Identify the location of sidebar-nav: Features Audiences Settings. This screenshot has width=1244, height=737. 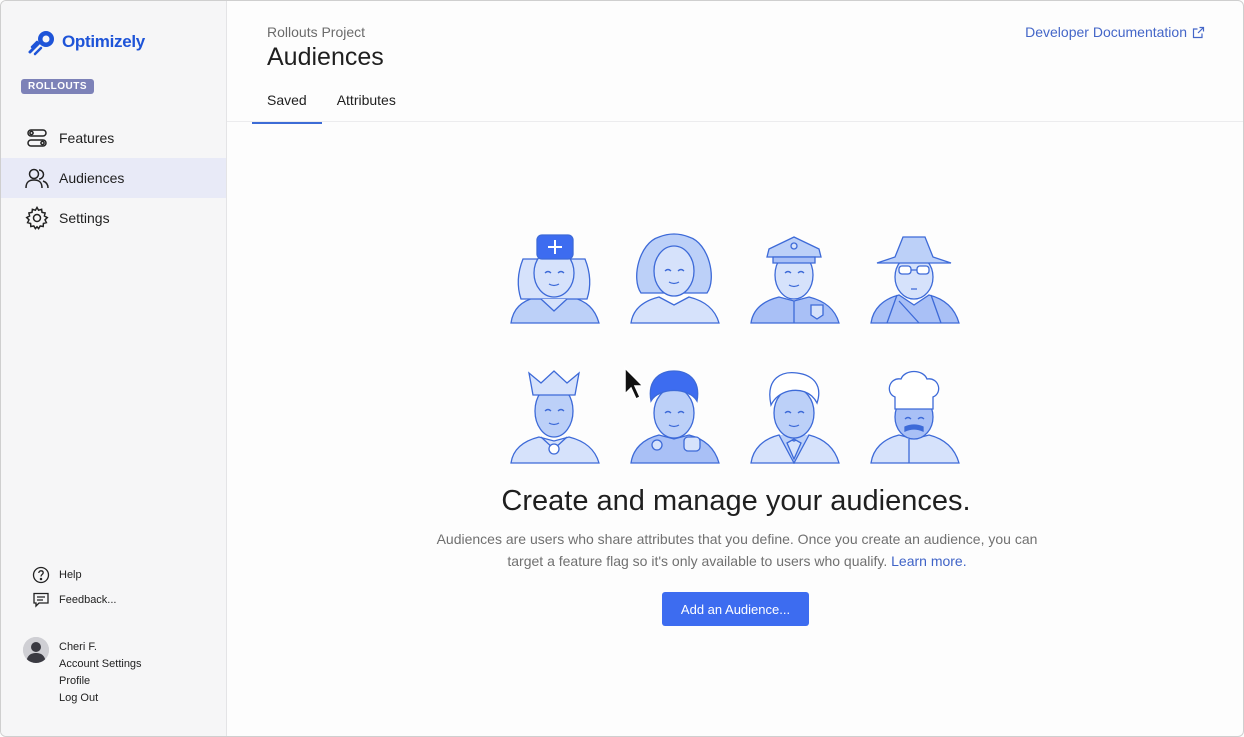
(113, 178).